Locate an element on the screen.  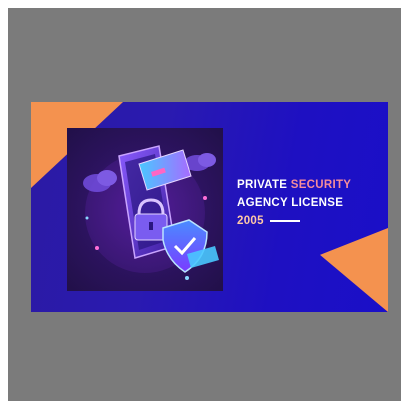
heading-security: SECURITY is located at coordinates (321, 185).